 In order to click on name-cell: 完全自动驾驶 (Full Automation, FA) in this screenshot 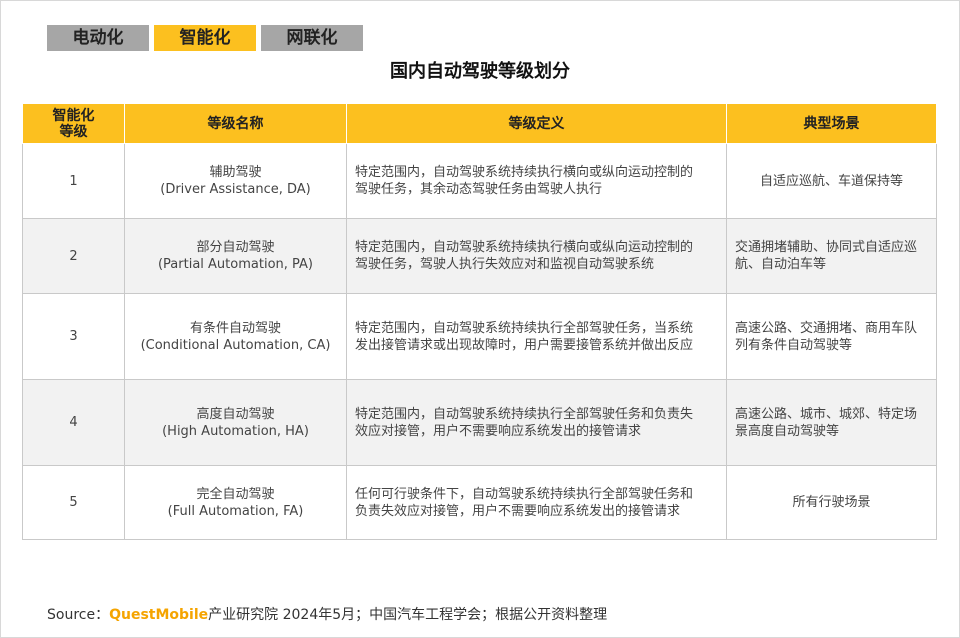, I will do `click(235, 502)`.